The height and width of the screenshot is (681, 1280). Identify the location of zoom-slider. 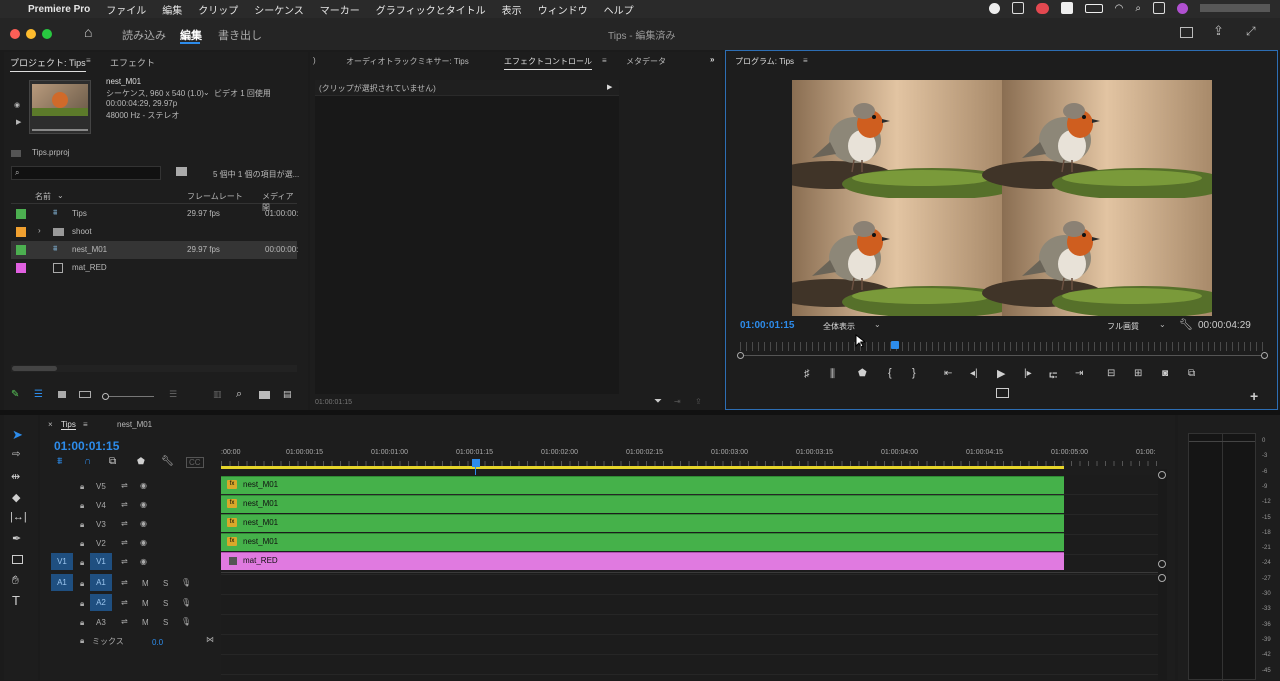
(128, 396).